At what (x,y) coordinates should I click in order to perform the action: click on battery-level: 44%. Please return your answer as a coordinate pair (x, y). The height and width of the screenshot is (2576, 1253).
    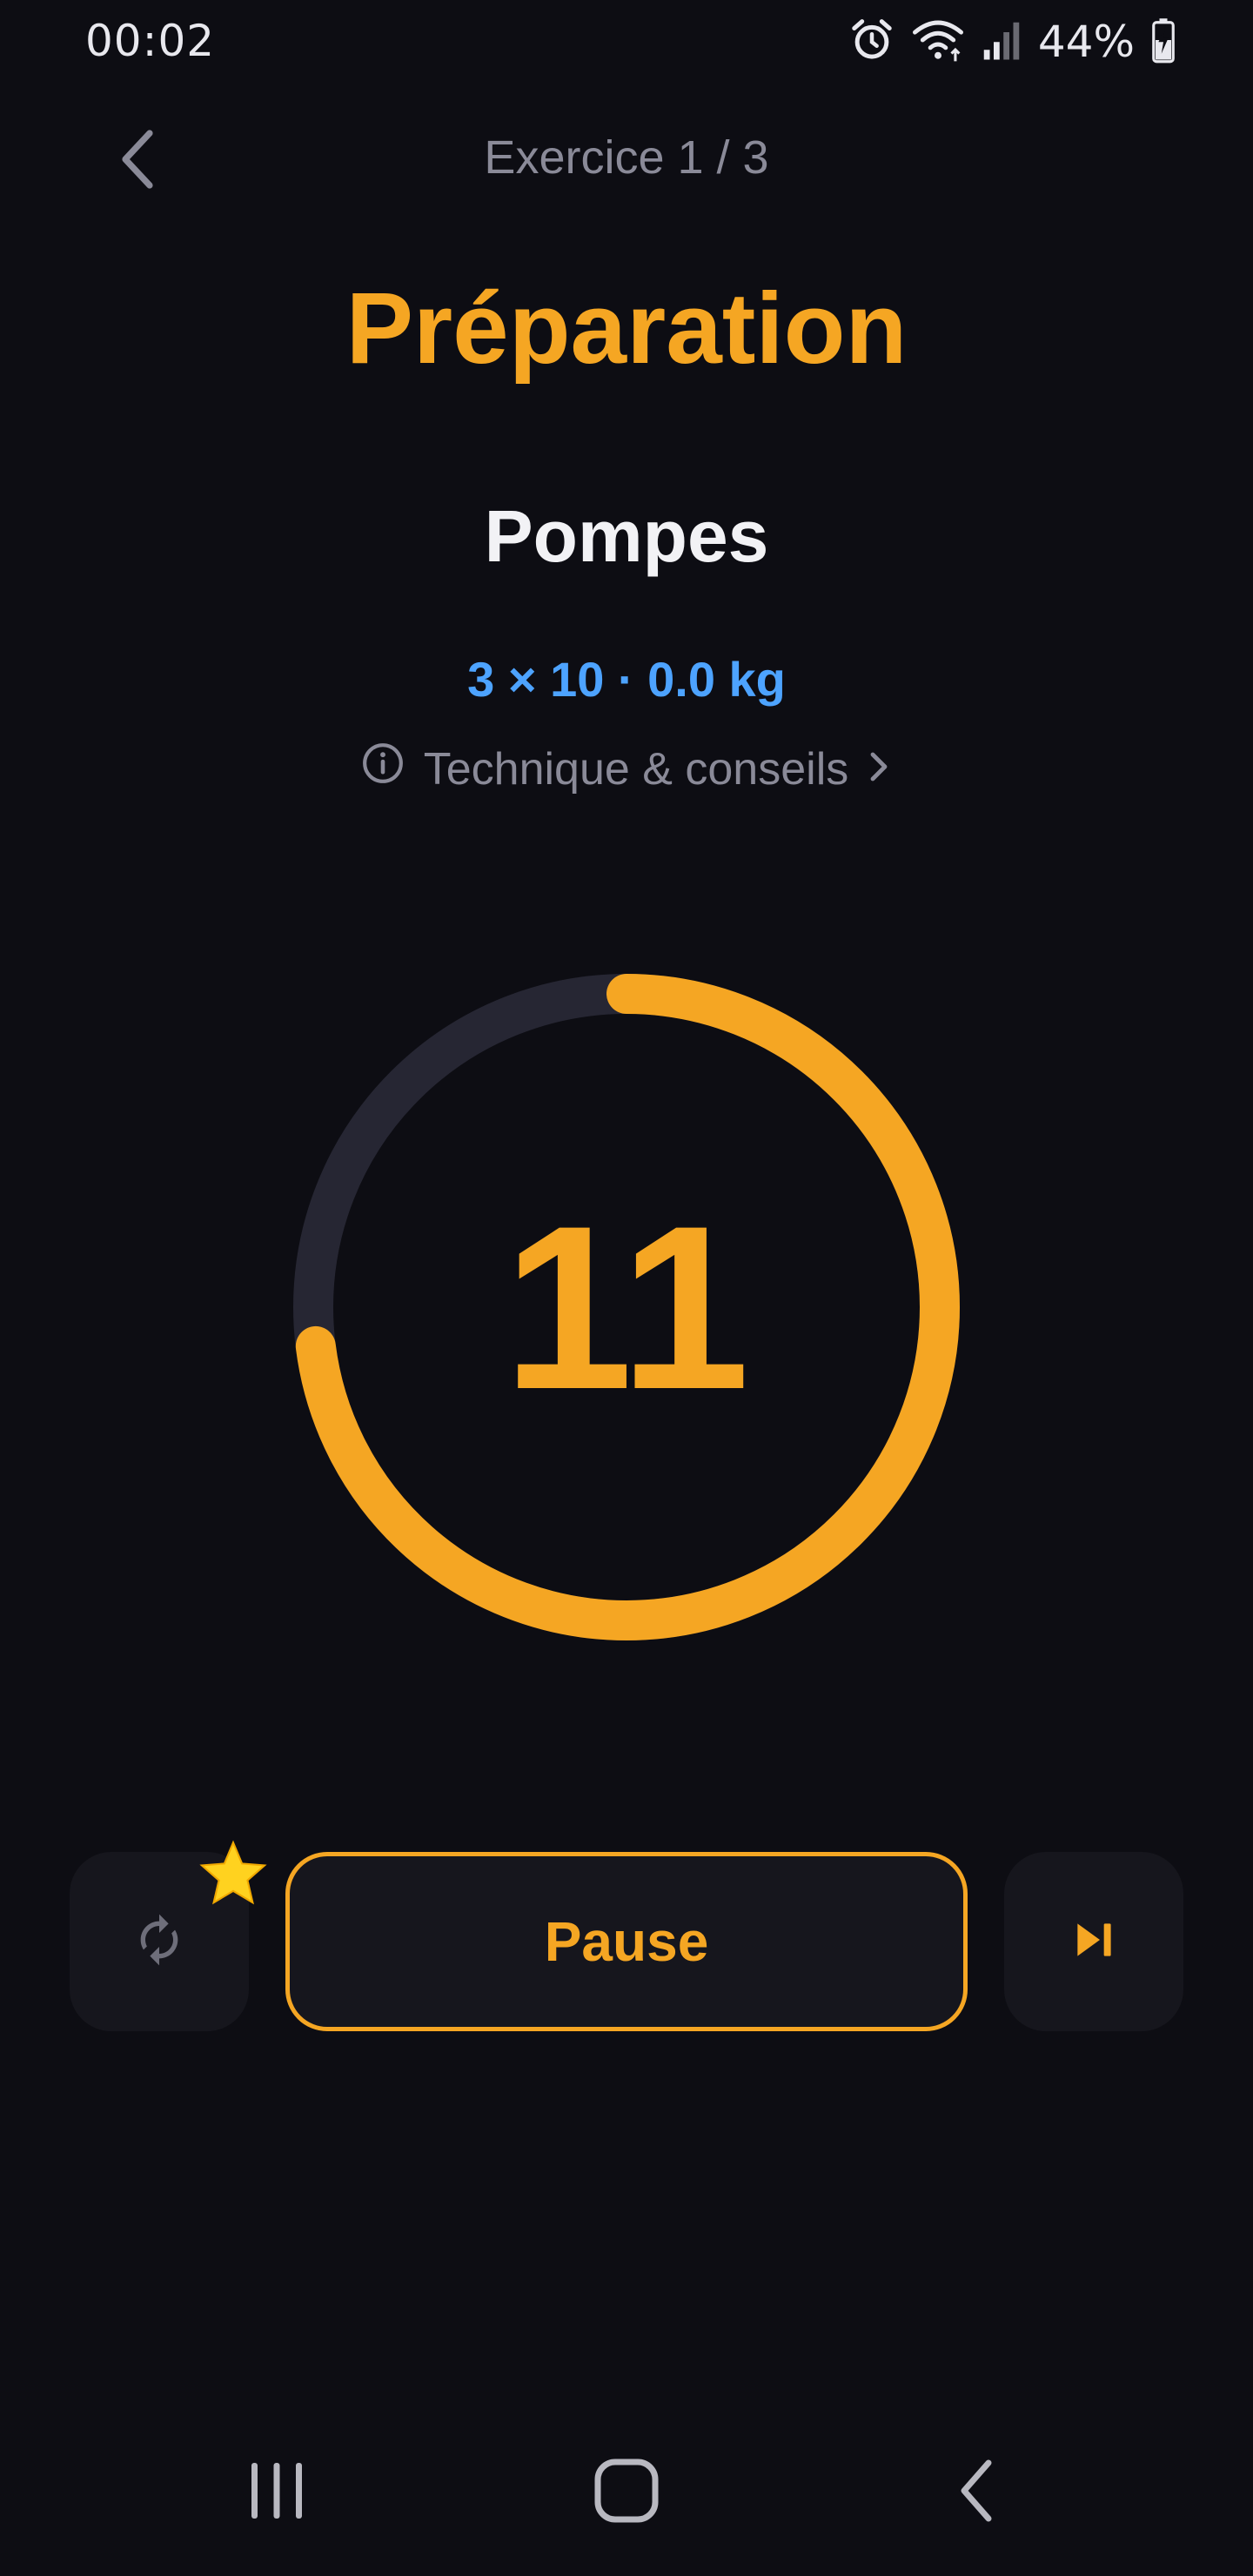
    Looking at the image, I should click on (1086, 42).